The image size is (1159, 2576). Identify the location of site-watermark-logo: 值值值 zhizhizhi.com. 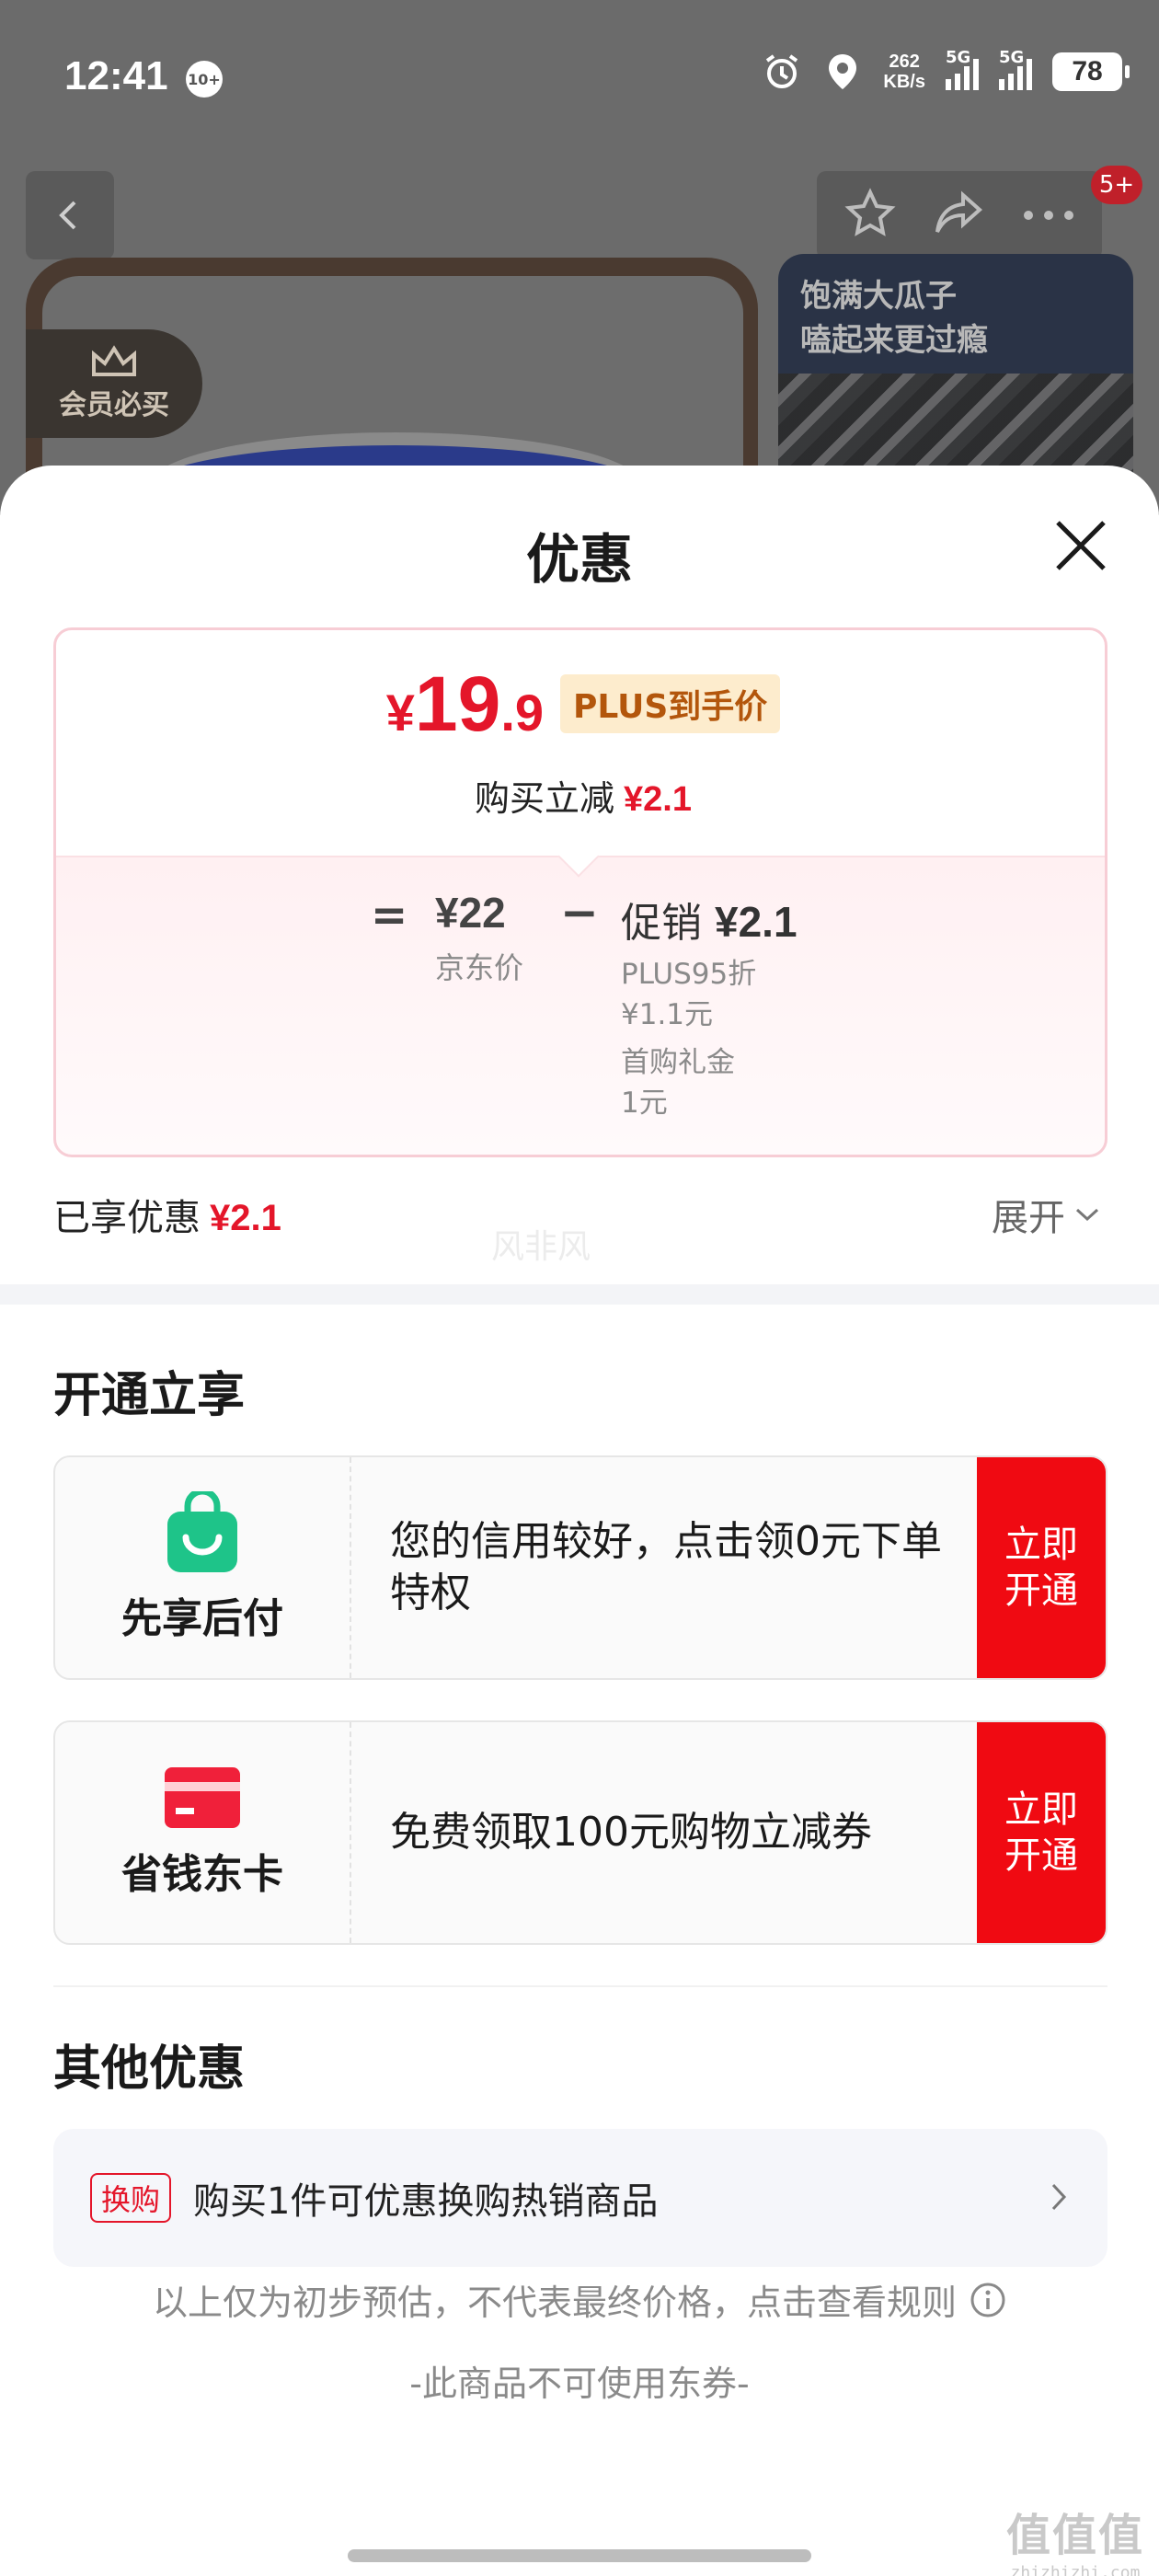
(1075, 2537).